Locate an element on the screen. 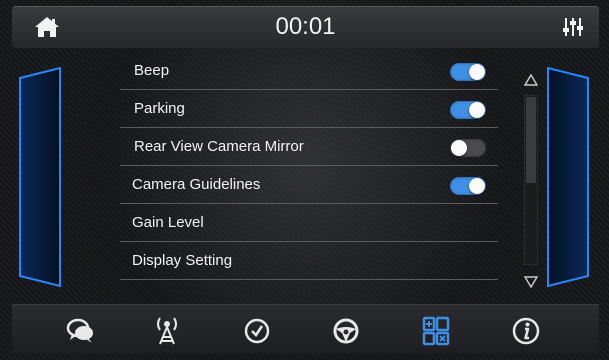 Image resolution: width=609 pixels, height=360 pixels. nav-button-steering is located at coordinates (346, 331).